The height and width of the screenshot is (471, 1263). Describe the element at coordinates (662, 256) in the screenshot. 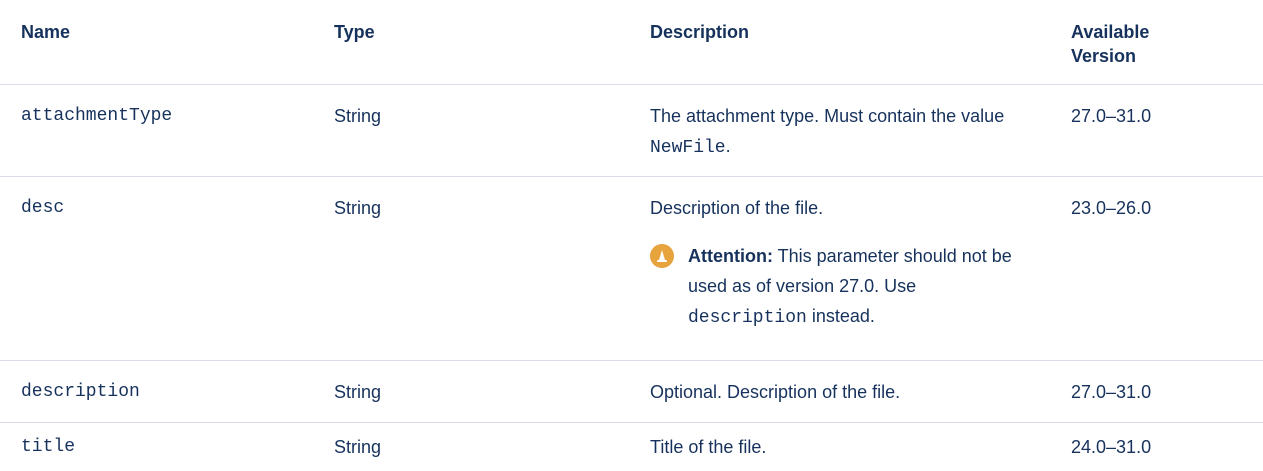

I see `attention-cone-icon` at that location.